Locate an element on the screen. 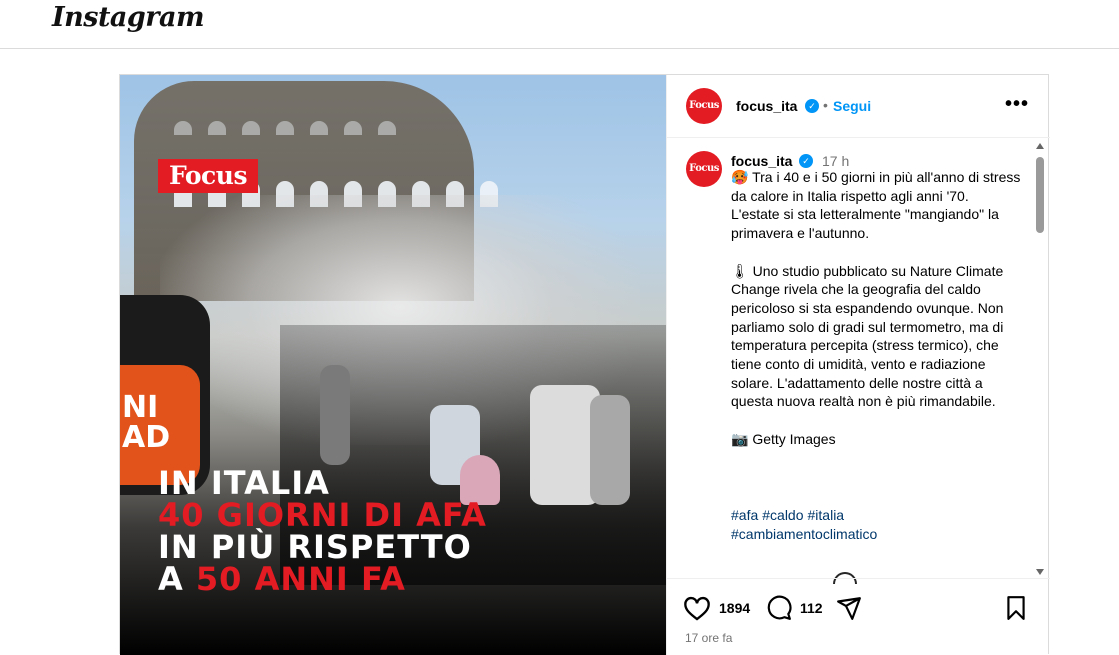 Image resolution: width=1119 pixels, height=655 pixels. mic-label-bottom: AD is located at coordinates (146, 437).